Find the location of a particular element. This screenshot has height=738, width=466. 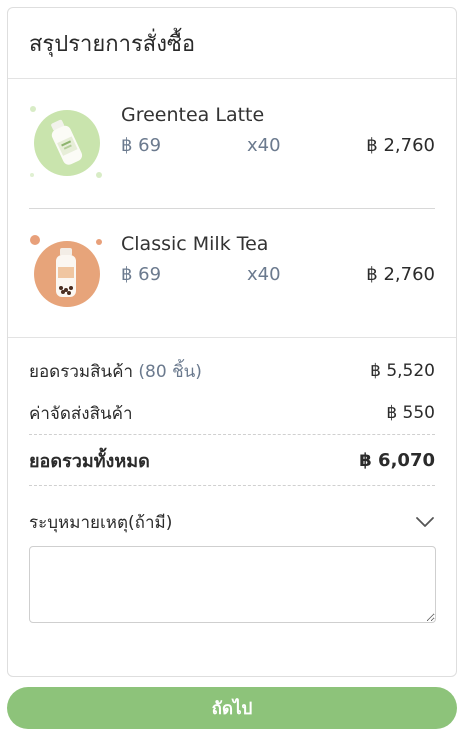

item-name: Classic Milk Tea is located at coordinates (195, 244).